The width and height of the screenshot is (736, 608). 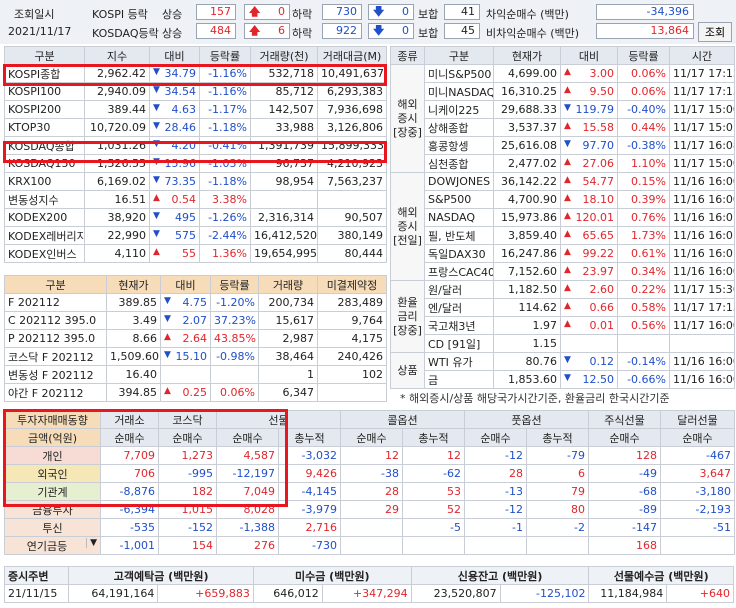 What do you see at coordinates (44, 109) in the screenshot?
I see `index-name: KOSPI200` at bounding box center [44, 109].